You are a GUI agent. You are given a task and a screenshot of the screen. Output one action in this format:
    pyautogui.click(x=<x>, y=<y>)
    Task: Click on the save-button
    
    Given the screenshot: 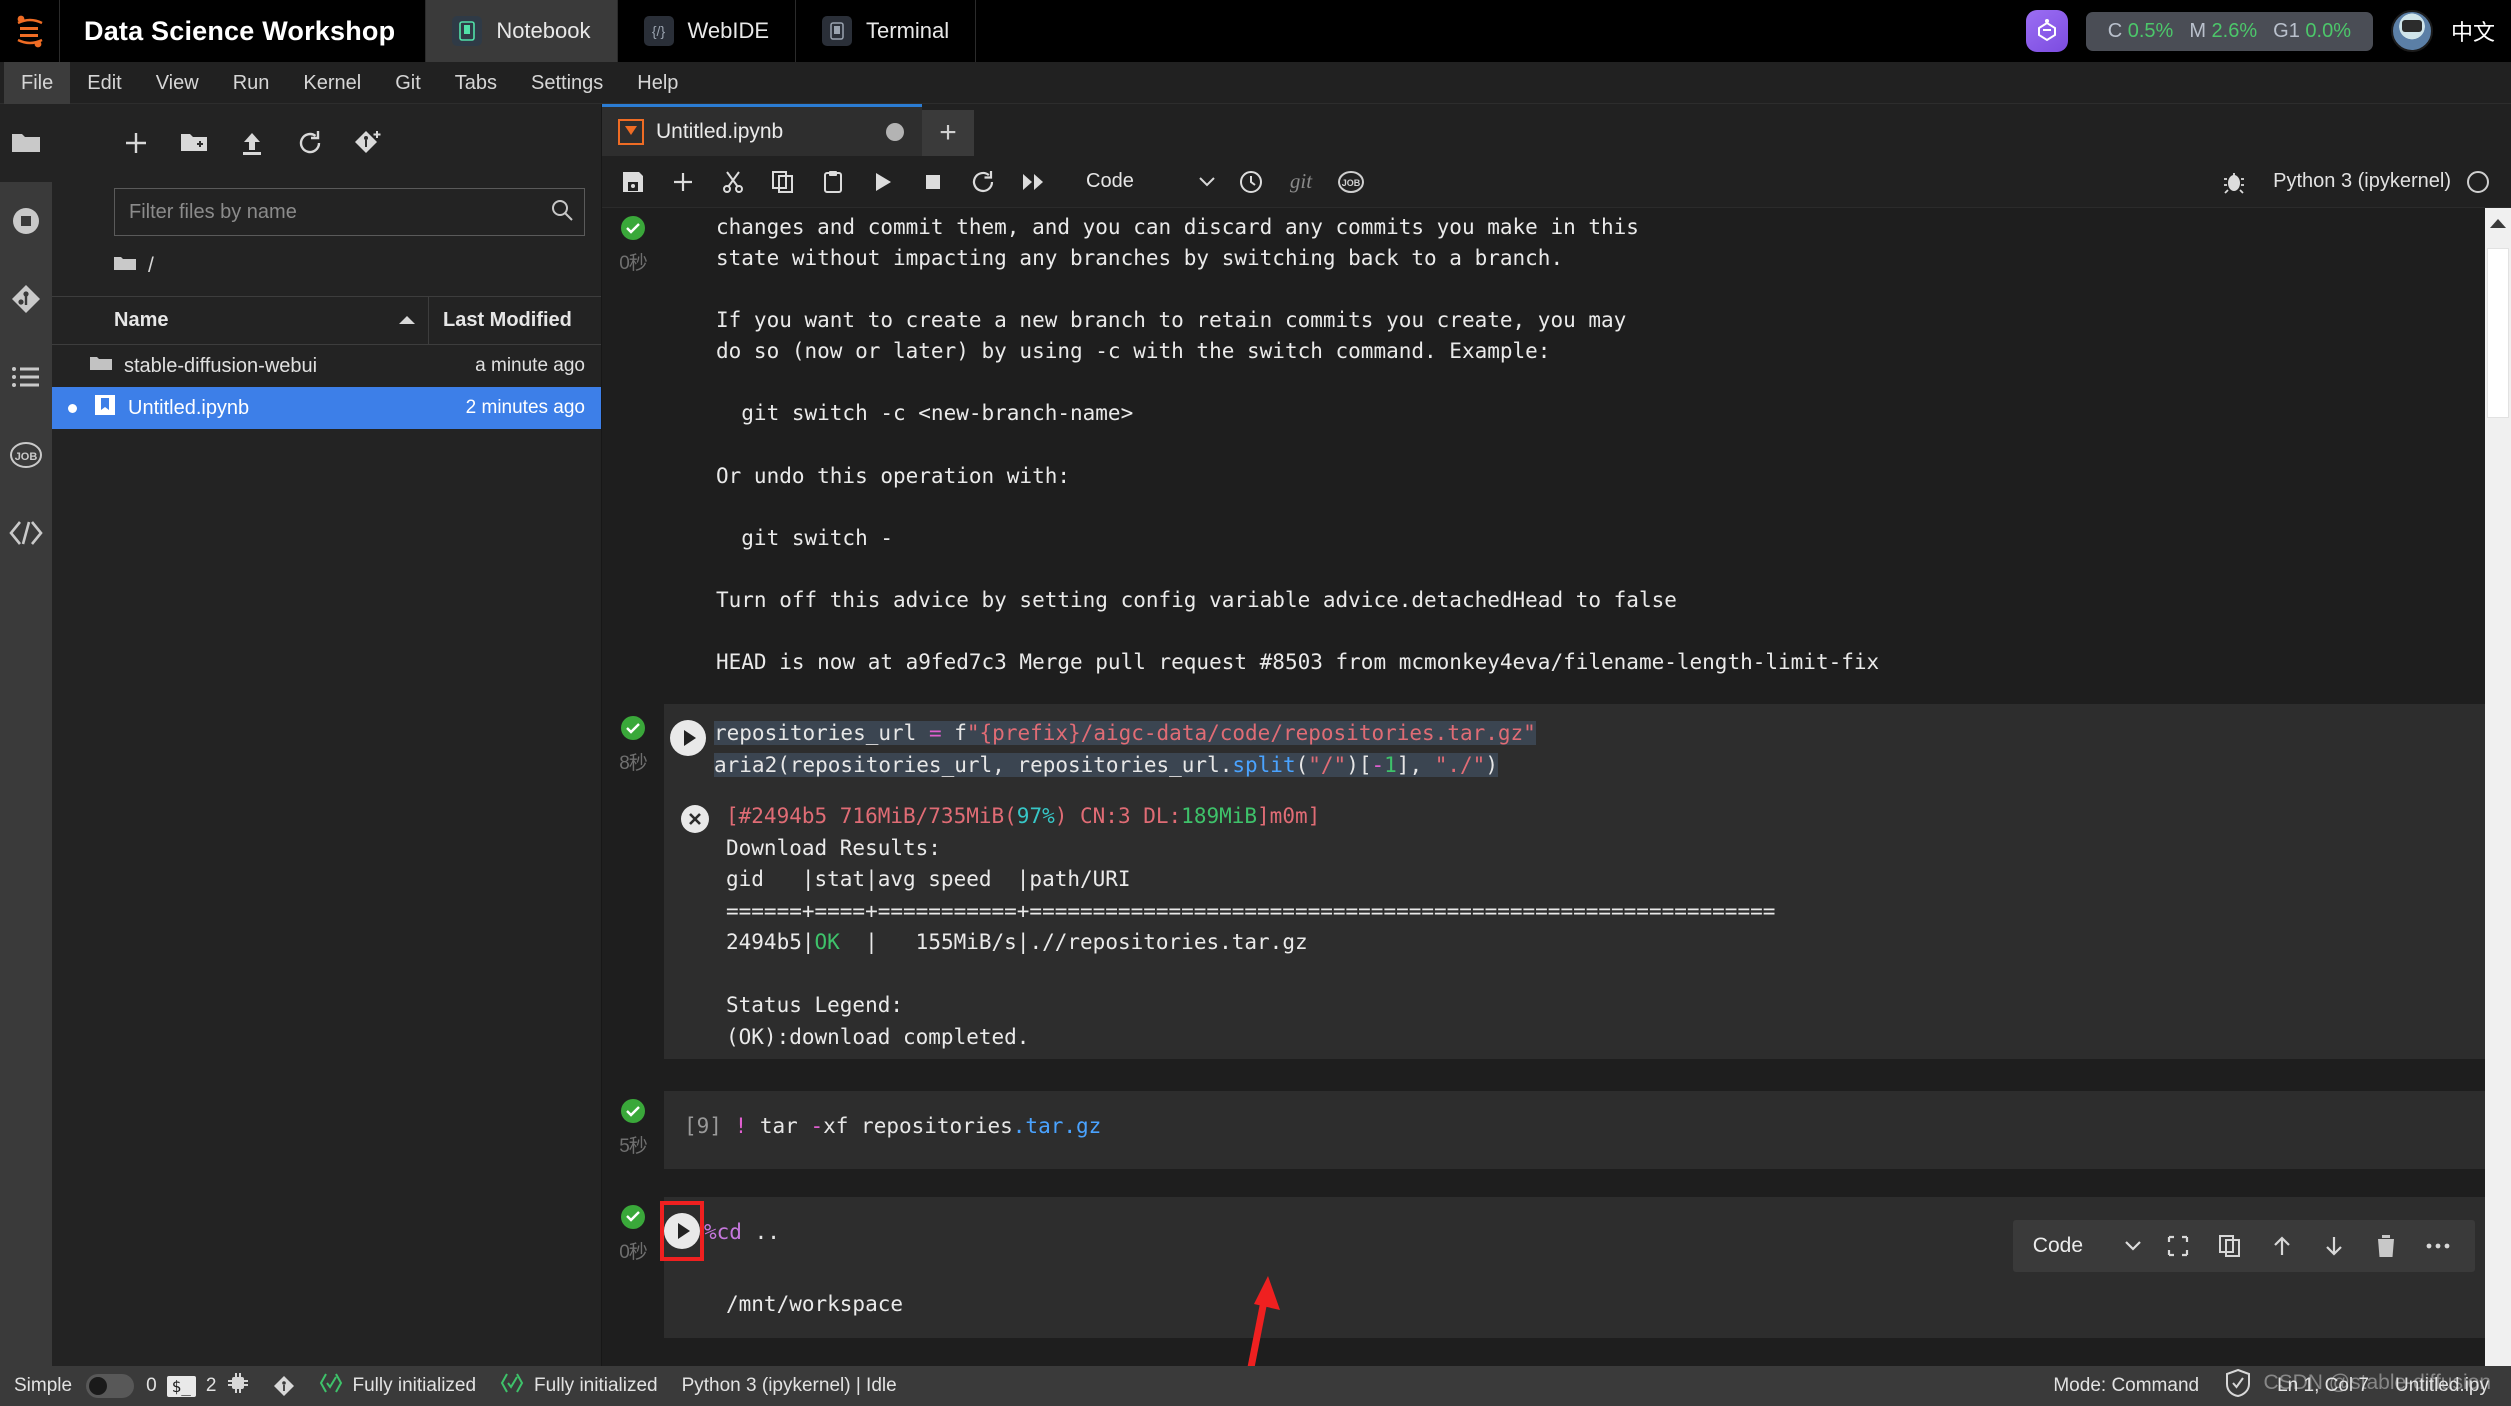 What is the action you would take?
    pyautogui.click(x=633, y=182)
    